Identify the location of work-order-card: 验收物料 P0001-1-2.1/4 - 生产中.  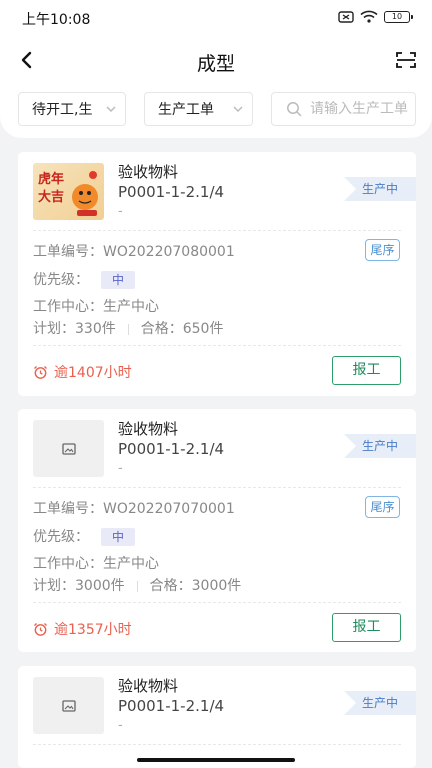
(217, 717).